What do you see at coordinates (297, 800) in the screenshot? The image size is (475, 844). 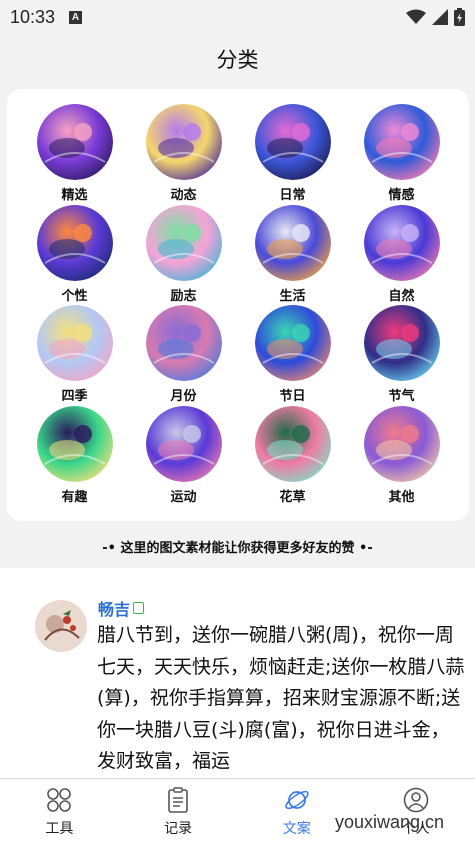 I see `planet-icon` at bounding box center [297, 800].